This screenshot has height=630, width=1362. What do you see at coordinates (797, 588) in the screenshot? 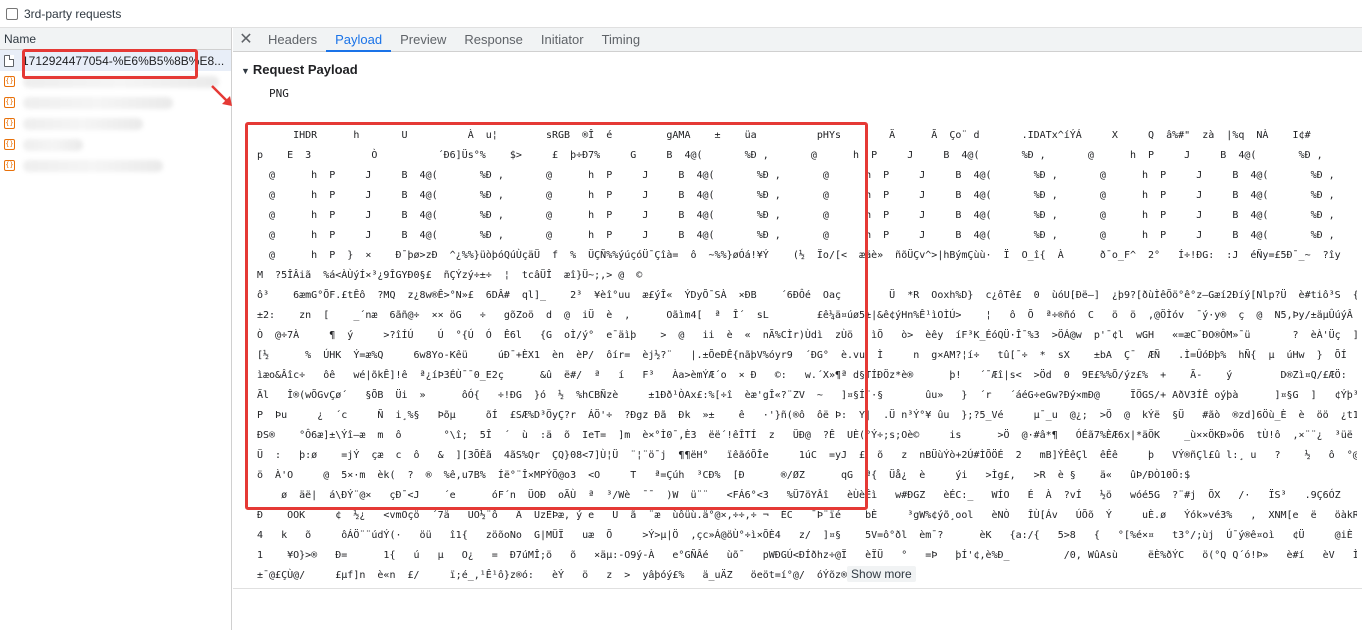
I see `divider` at bounding box center [797, 588].